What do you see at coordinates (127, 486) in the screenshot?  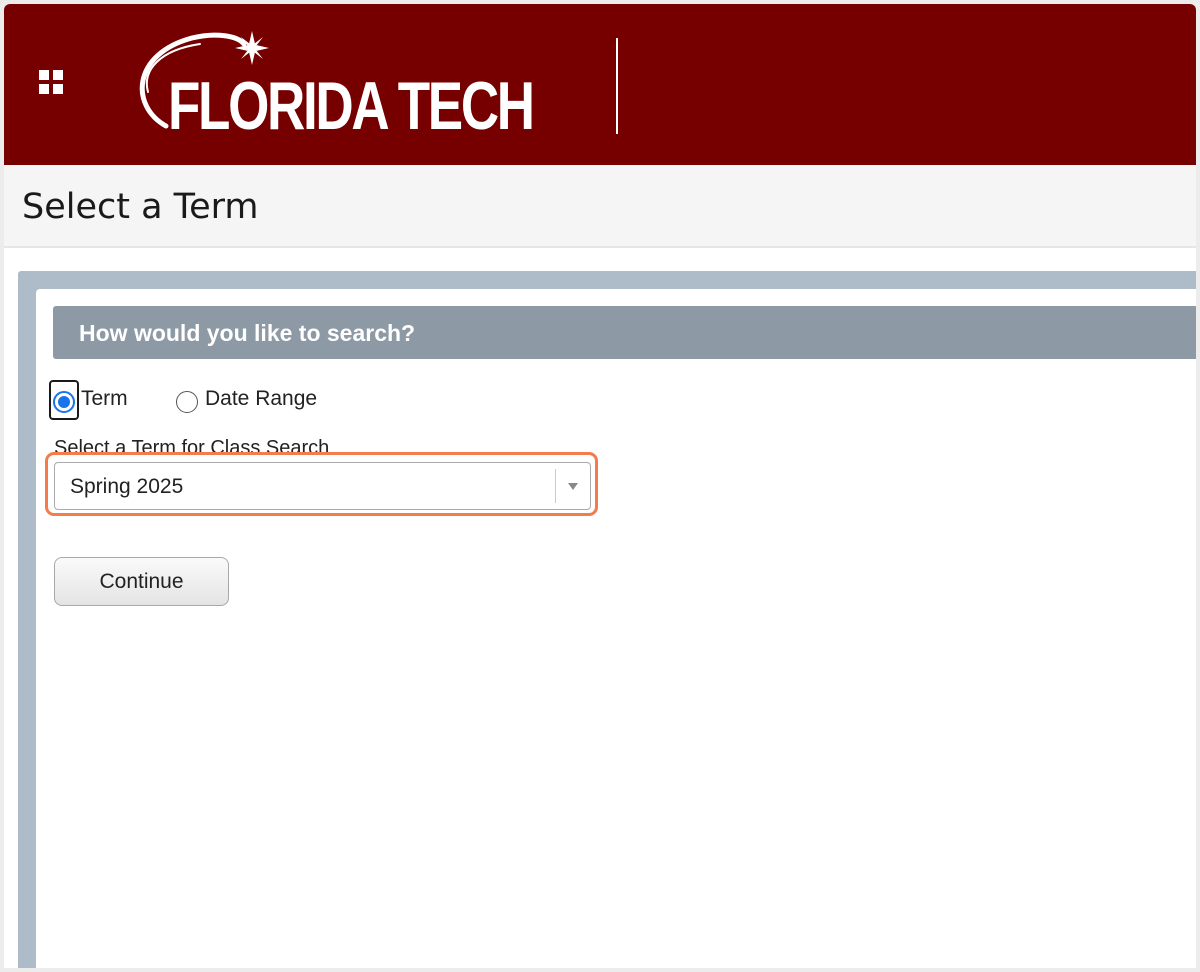 I see `term-select-value: Spring 2025` at bounding box center [127, 486].